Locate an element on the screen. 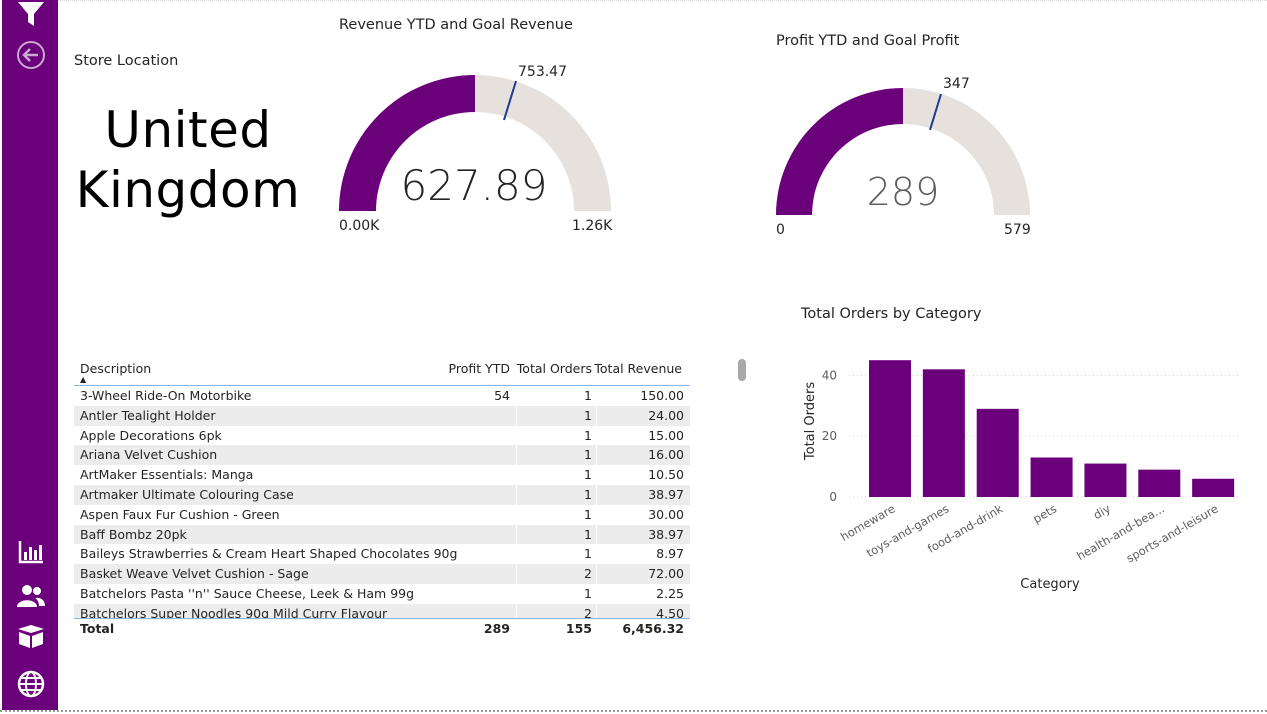  cell-description: Apple Decorations 6pk is located at coordinates (151, 435).